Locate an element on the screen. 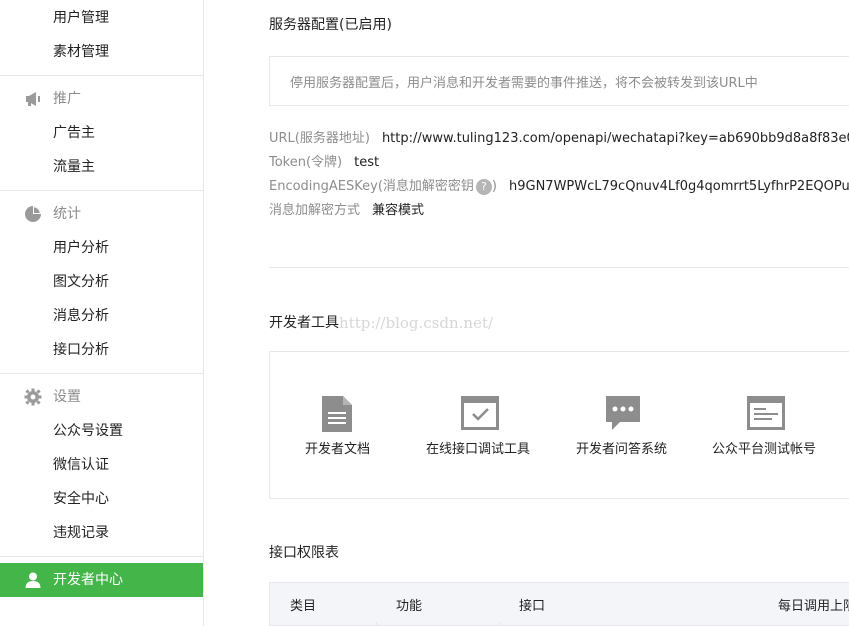 The height and width of the screenshot is (626, 849). sidebar-item-developer-center: 开发者中心 is located at coordinates (101, 580).